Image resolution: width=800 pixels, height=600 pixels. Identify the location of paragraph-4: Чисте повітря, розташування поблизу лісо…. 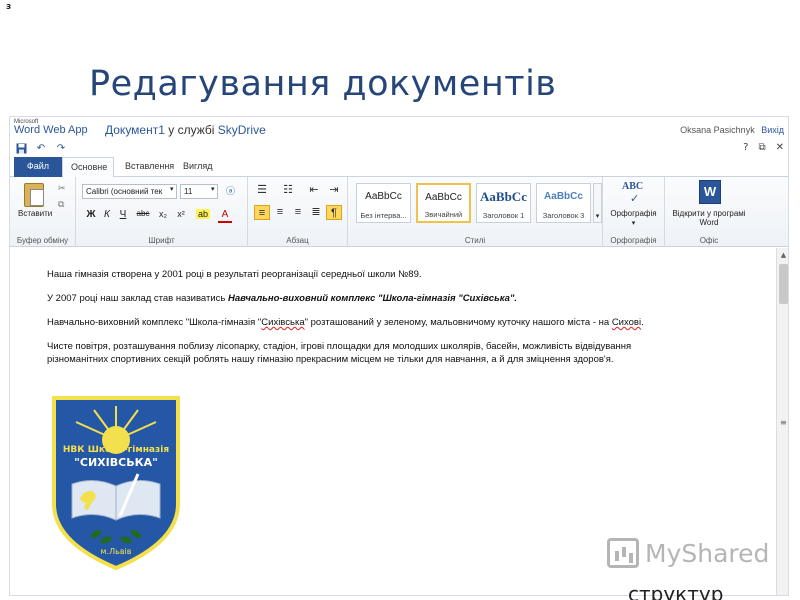
(339, 353).